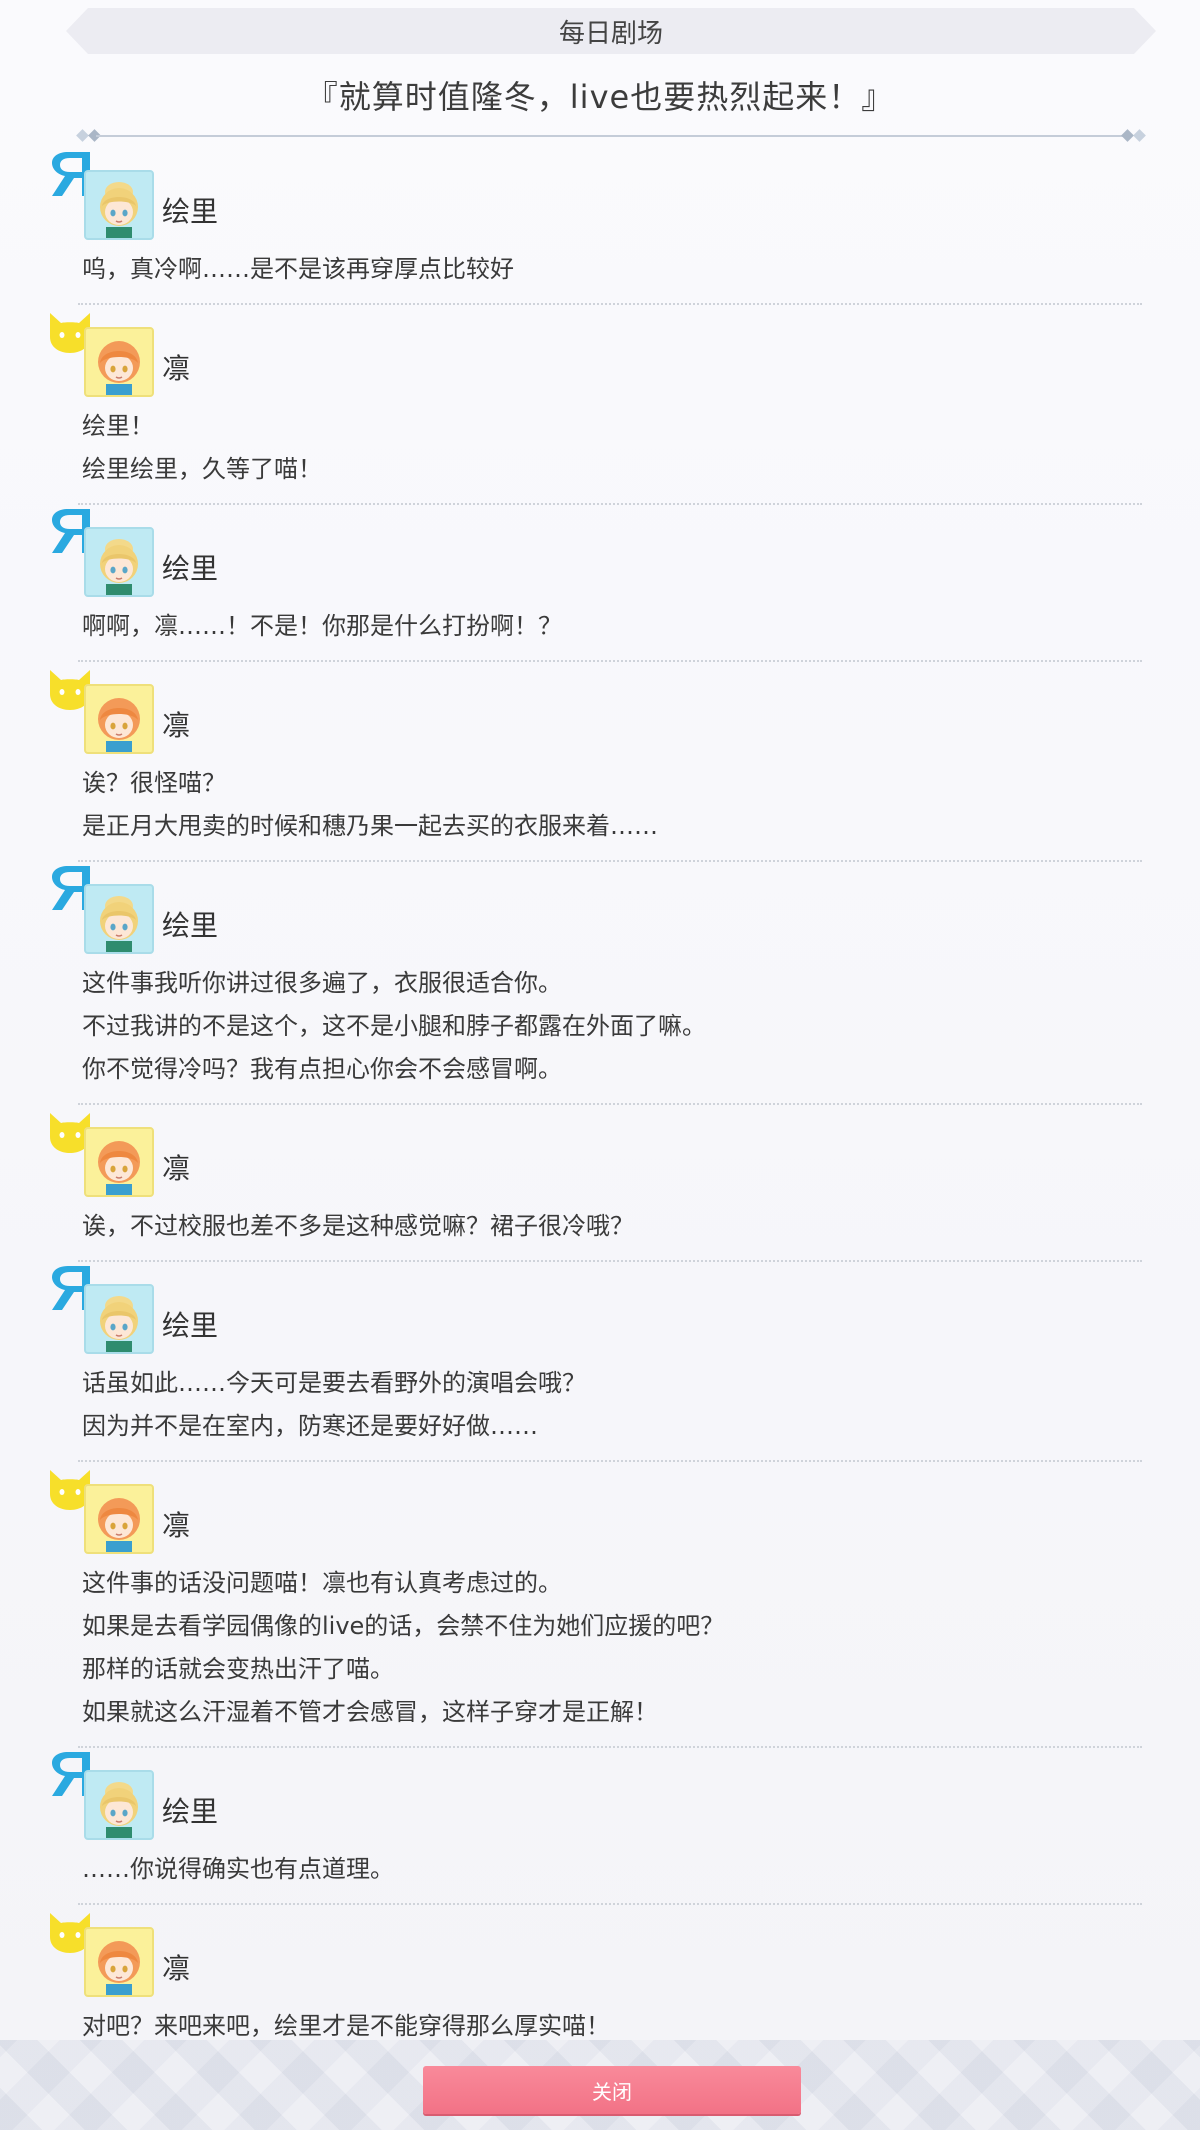 Image resolution: width=1200 pixels, height=2130 pixels. Describe the element at coordinates (370, 1712) in the screenshot. I see `dialogue-line: 如果就这么汗湿着不管才会感冒，这样子穿才是正解！` at that location.